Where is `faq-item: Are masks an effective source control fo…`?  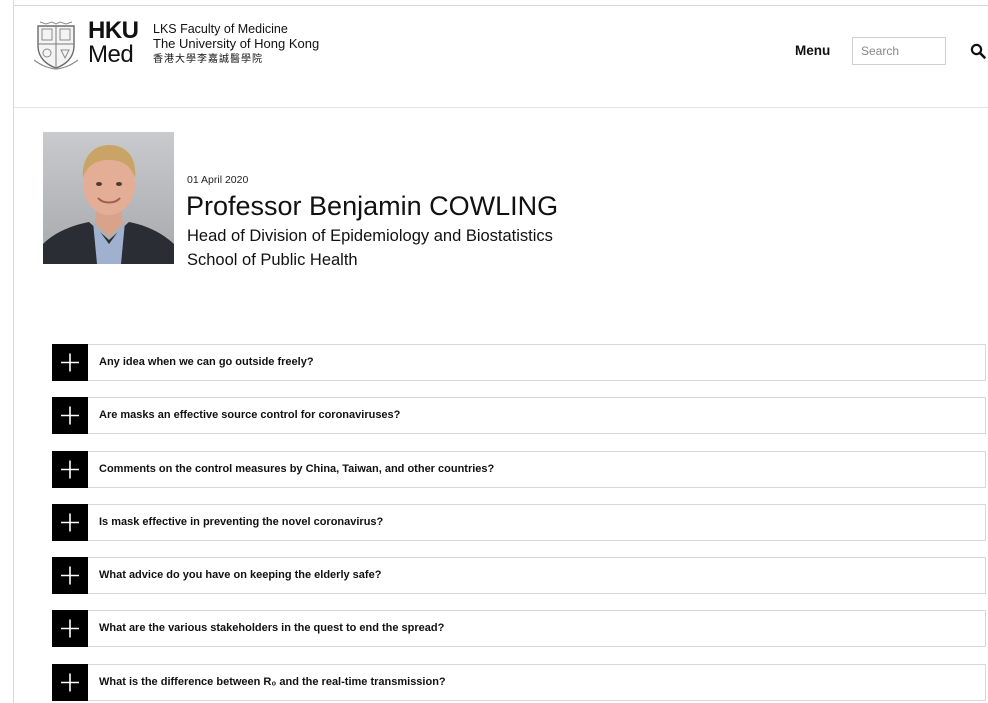
faq-item: Are masks an effective source control fo… is located at coordinates (519, 415).